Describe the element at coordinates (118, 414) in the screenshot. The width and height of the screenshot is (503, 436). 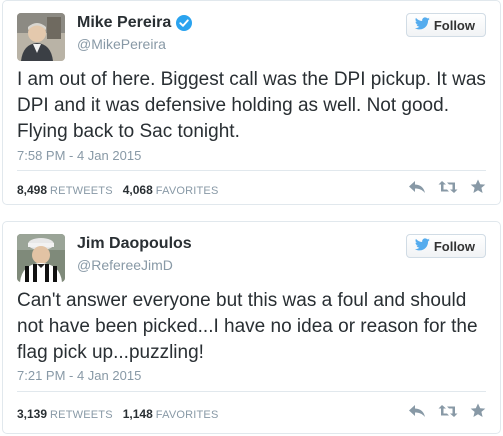
I see `tweet-stats: 3,139 RETWEETS 1,148 FAVORITES` at that location.